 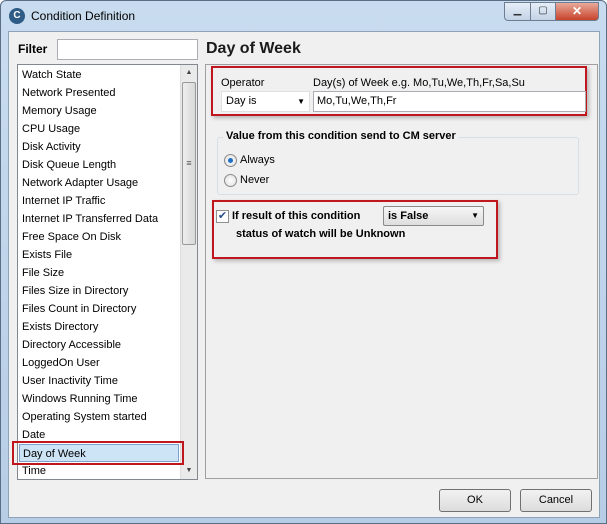 What do you see at coordinates (47, 255) in the screenshot?
I see `list-item: Exists File` at bounding box center [47, 255].